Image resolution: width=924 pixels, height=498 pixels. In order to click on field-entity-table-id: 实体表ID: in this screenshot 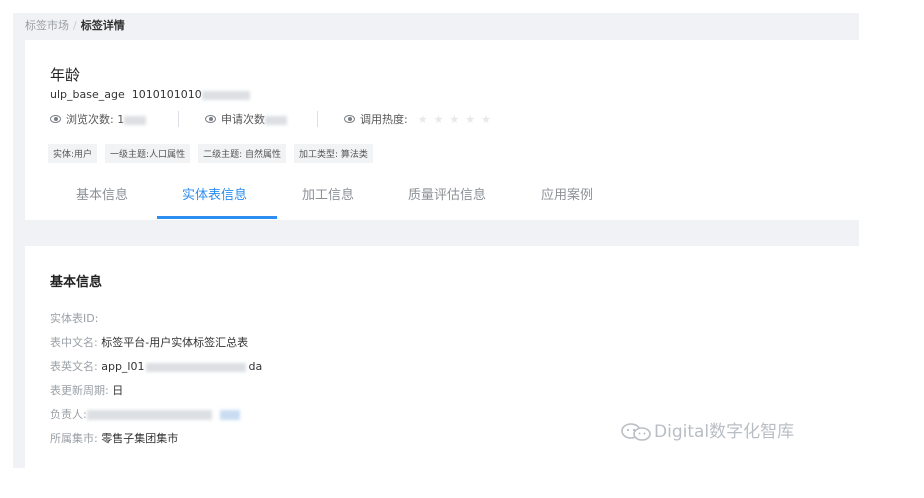, I will do `click(74, 318)`.